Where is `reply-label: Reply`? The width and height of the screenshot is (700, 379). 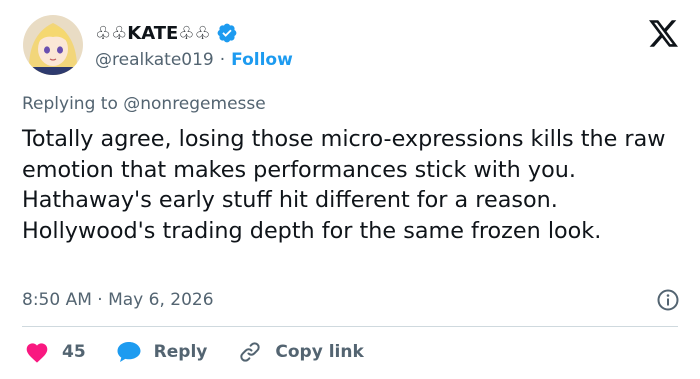
reply-label: Reply is located at coordinates (180, 352).